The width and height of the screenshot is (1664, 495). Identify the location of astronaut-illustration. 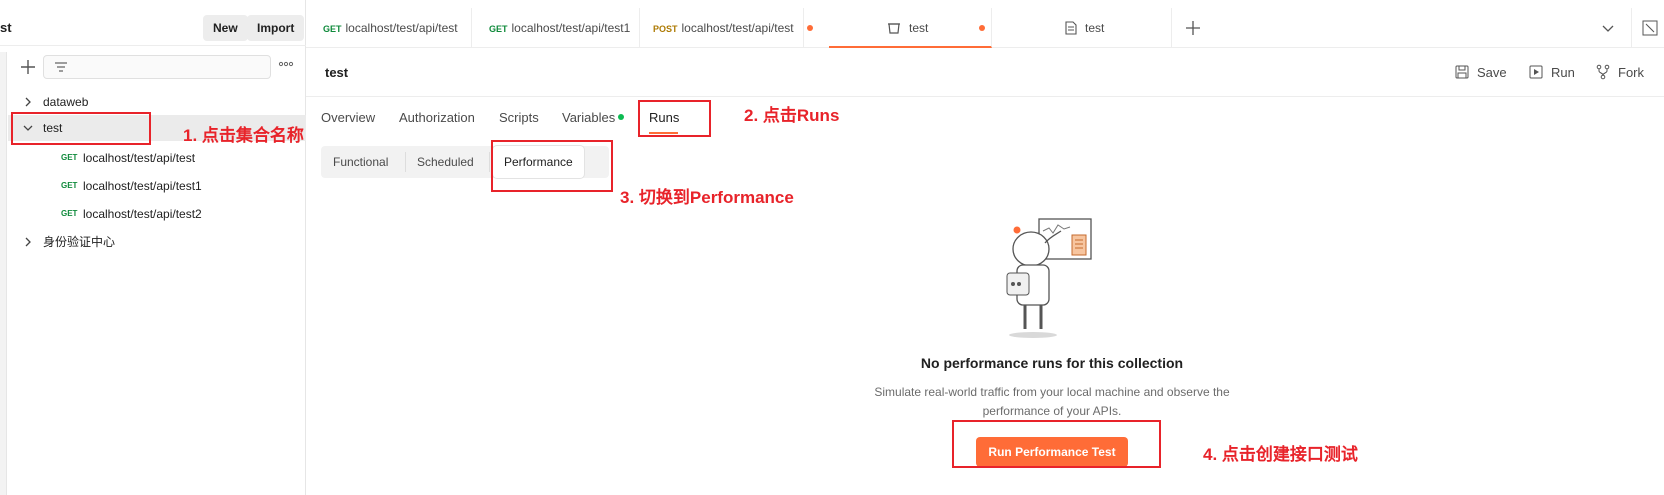
(1049, 278).